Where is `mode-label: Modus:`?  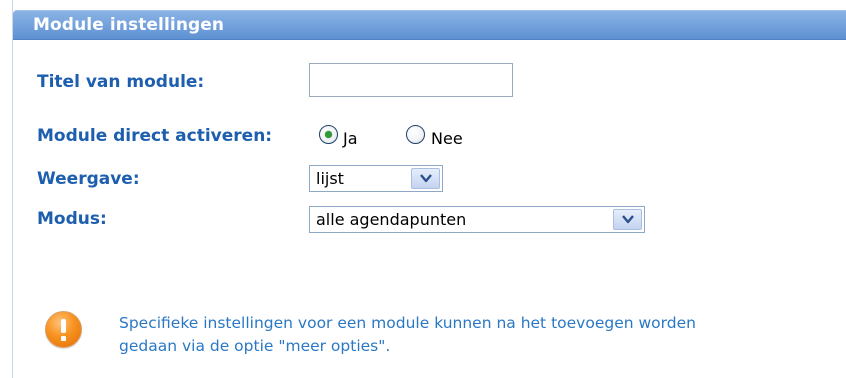
mode-label: Modus: is located at coordinates (72, 219).